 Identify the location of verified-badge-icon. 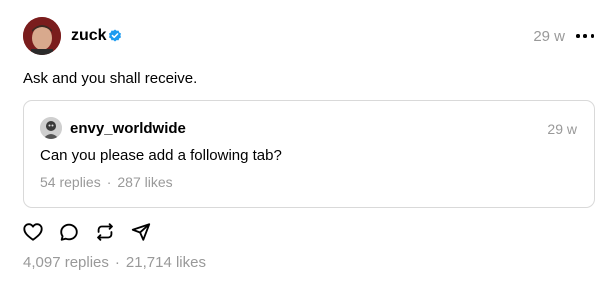
(115, 36).